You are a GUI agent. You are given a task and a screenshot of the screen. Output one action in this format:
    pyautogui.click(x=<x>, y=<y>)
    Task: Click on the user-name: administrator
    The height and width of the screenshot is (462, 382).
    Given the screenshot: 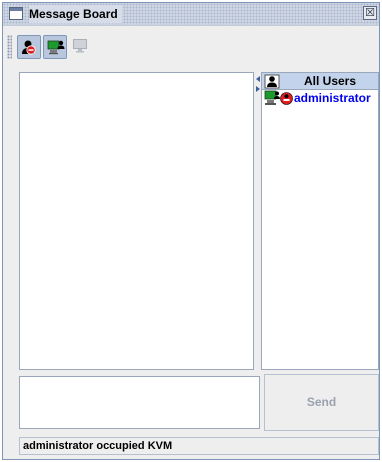 What is the action you would take?
    pyautogui.click(x=332, y=98)
    